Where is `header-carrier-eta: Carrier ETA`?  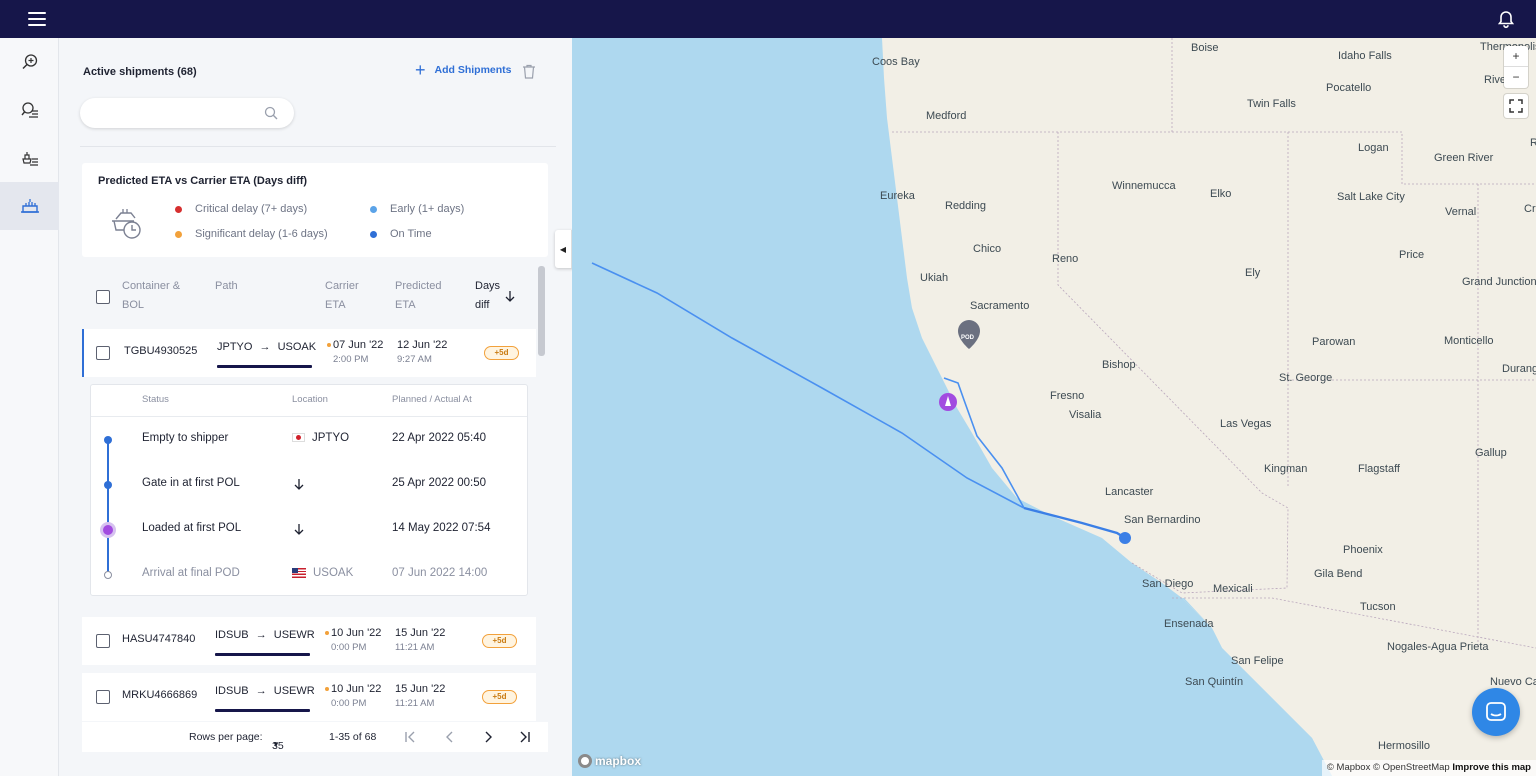
header-carrier-eta: Carrier ETA is located at coordinates (342, 296).